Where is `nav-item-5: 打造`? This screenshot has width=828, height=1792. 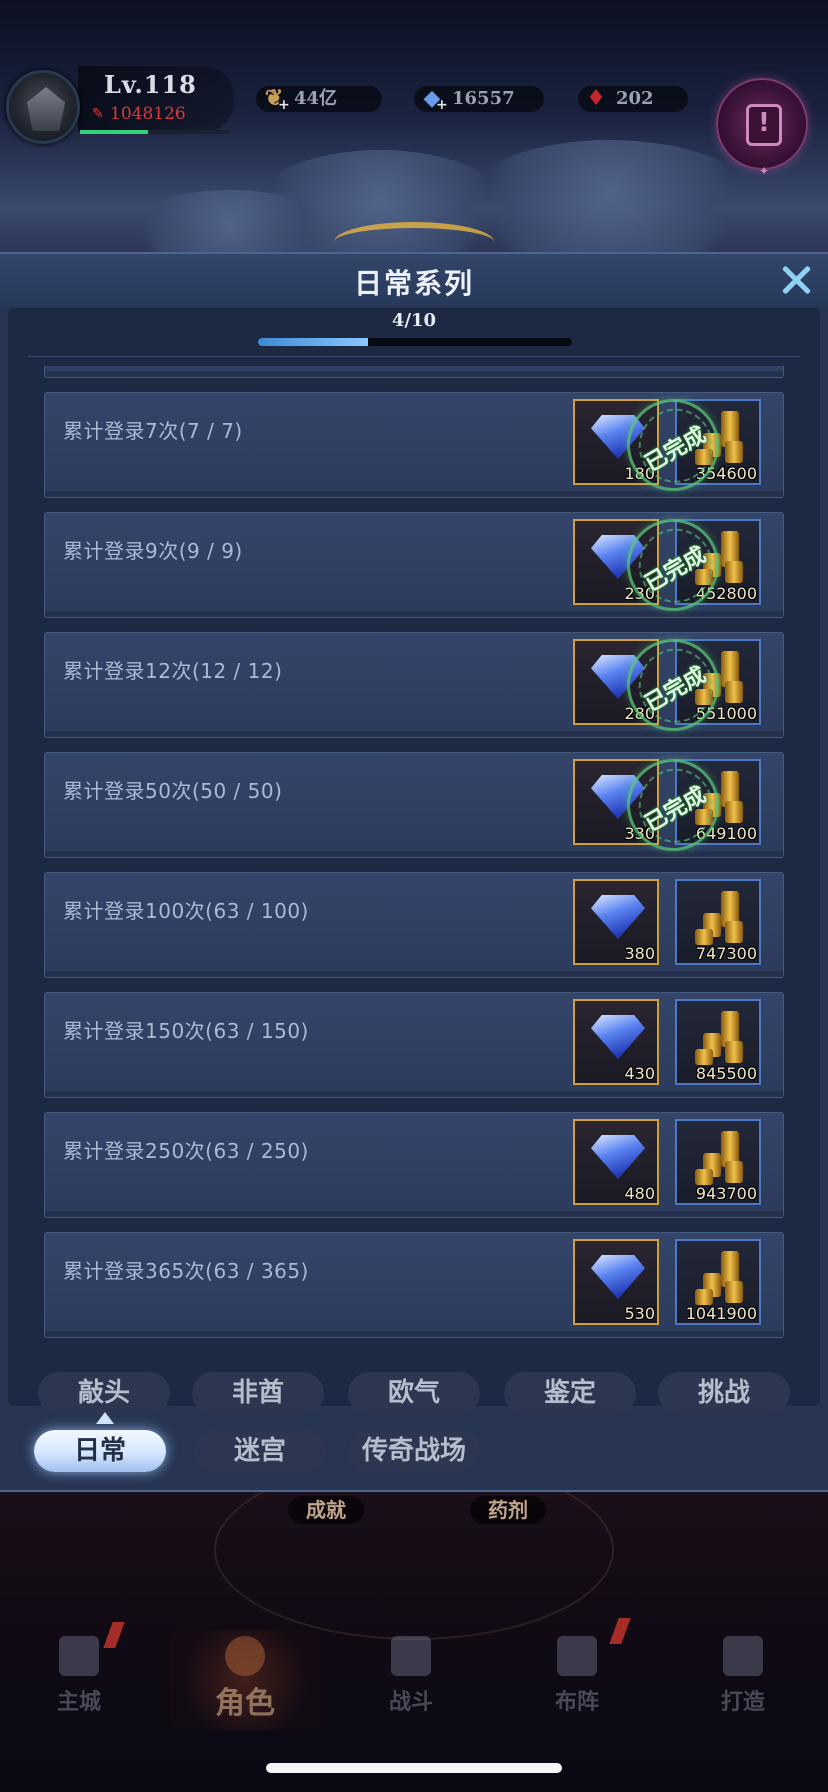
nav-item-5: 打造 is located at coordinates (743, 1676).